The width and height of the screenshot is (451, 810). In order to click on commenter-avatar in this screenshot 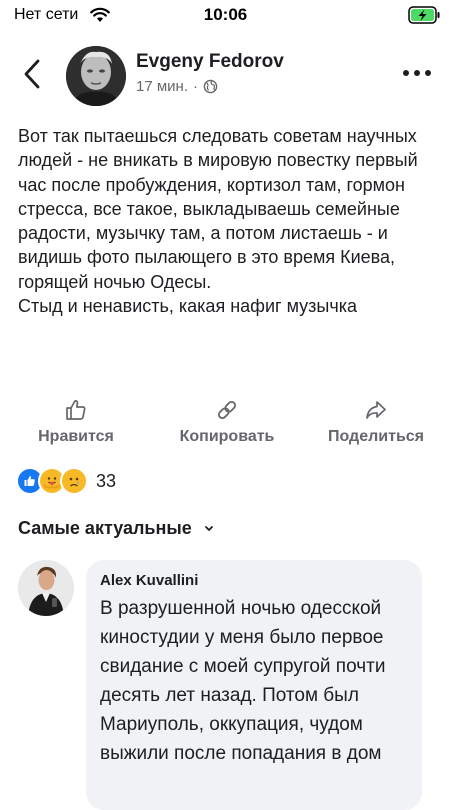, I will do `click(46, 588)`.